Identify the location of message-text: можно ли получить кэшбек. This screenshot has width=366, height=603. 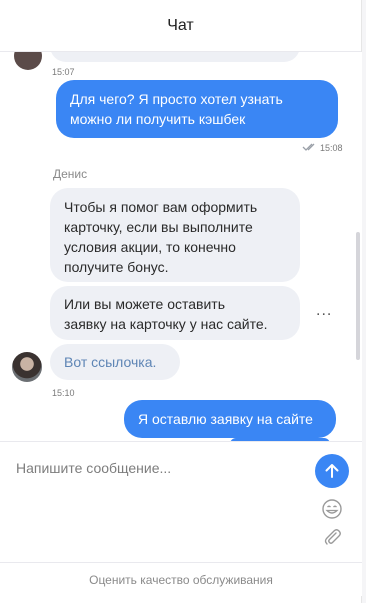
(158, 119).